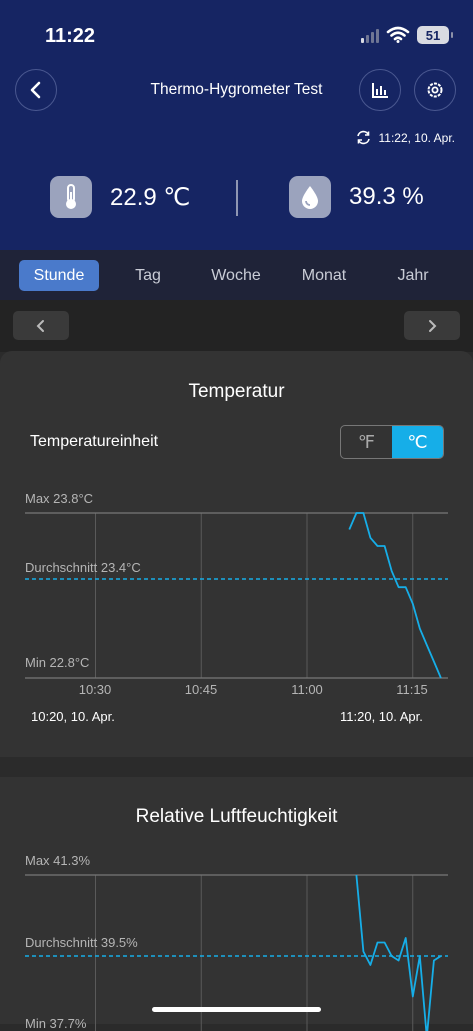 Image resolution: width=473 pixels, height=1031 pixels. What do you see at coordinates (148, 275) in the screenshot?
I see `tab-tag: Tag` at bounding box center [148, 275].